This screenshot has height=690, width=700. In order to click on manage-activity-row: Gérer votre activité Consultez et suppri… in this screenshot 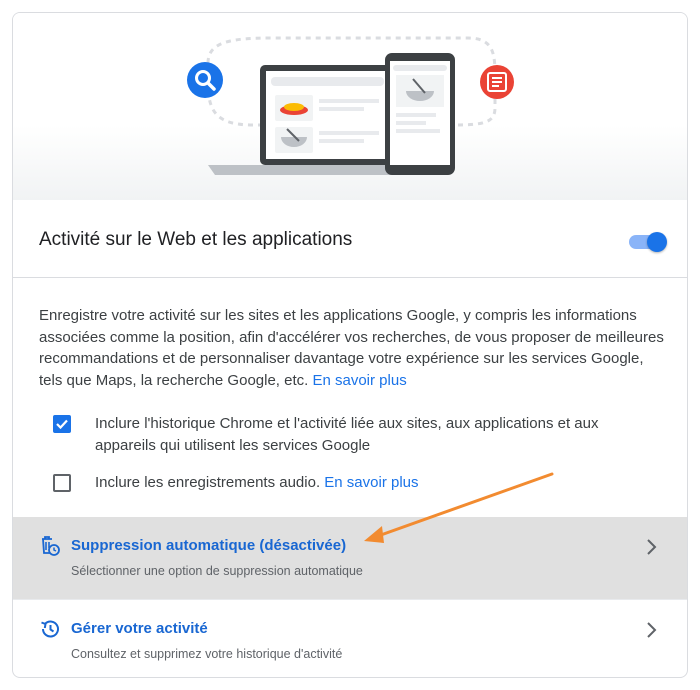, I will do `click(350, 638)`.